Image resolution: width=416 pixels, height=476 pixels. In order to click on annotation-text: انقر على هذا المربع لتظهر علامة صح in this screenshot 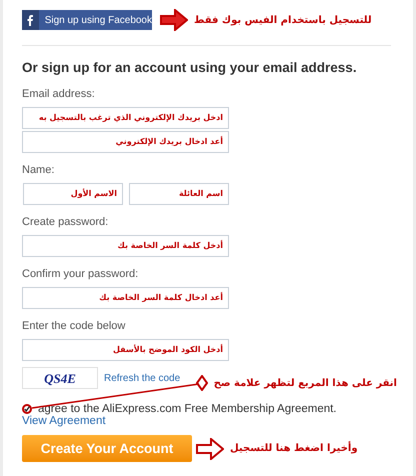, I will do `click(305, 383)`.